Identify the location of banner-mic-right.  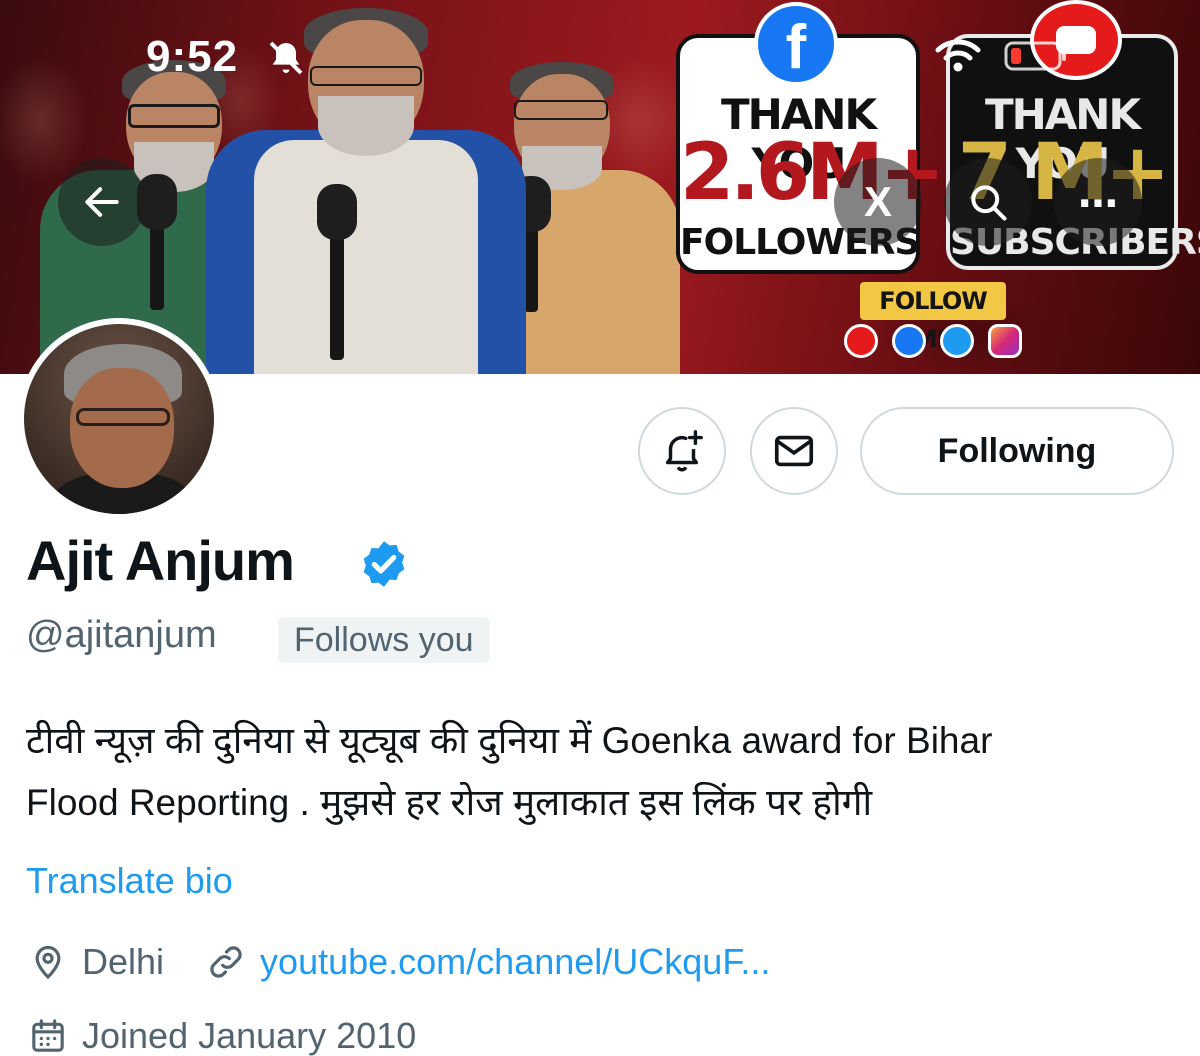
(531, 244).